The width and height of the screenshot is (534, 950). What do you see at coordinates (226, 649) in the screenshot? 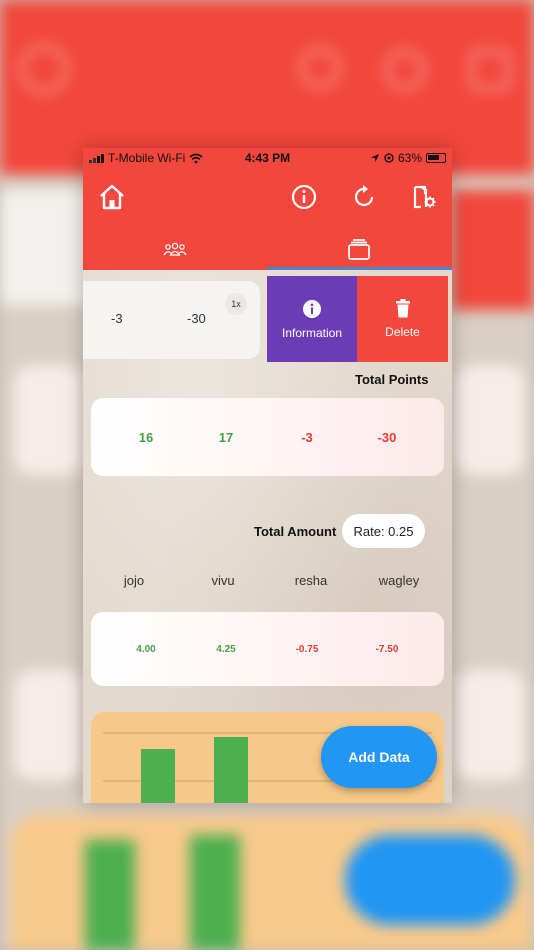
I see `total-amount-value: 4.25` at bounding box center [226, 649].